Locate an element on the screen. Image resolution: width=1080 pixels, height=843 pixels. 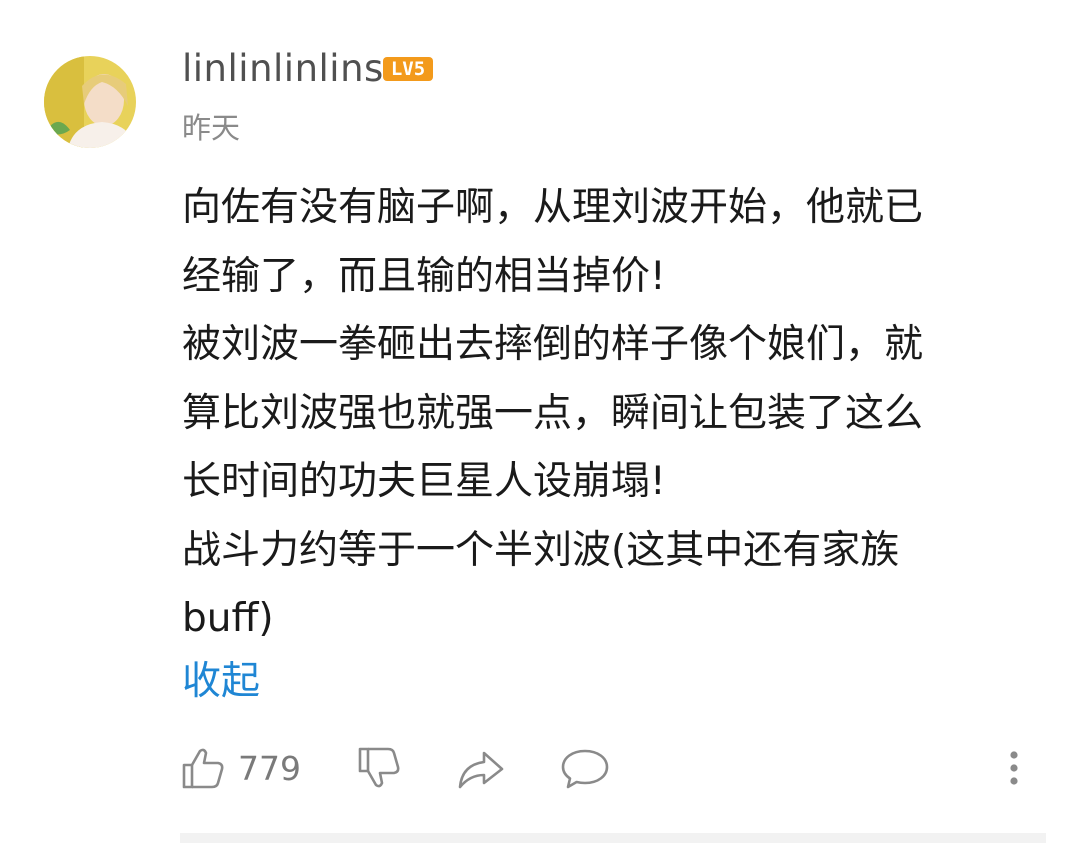
share-icon is located at coordinates (481, 770).